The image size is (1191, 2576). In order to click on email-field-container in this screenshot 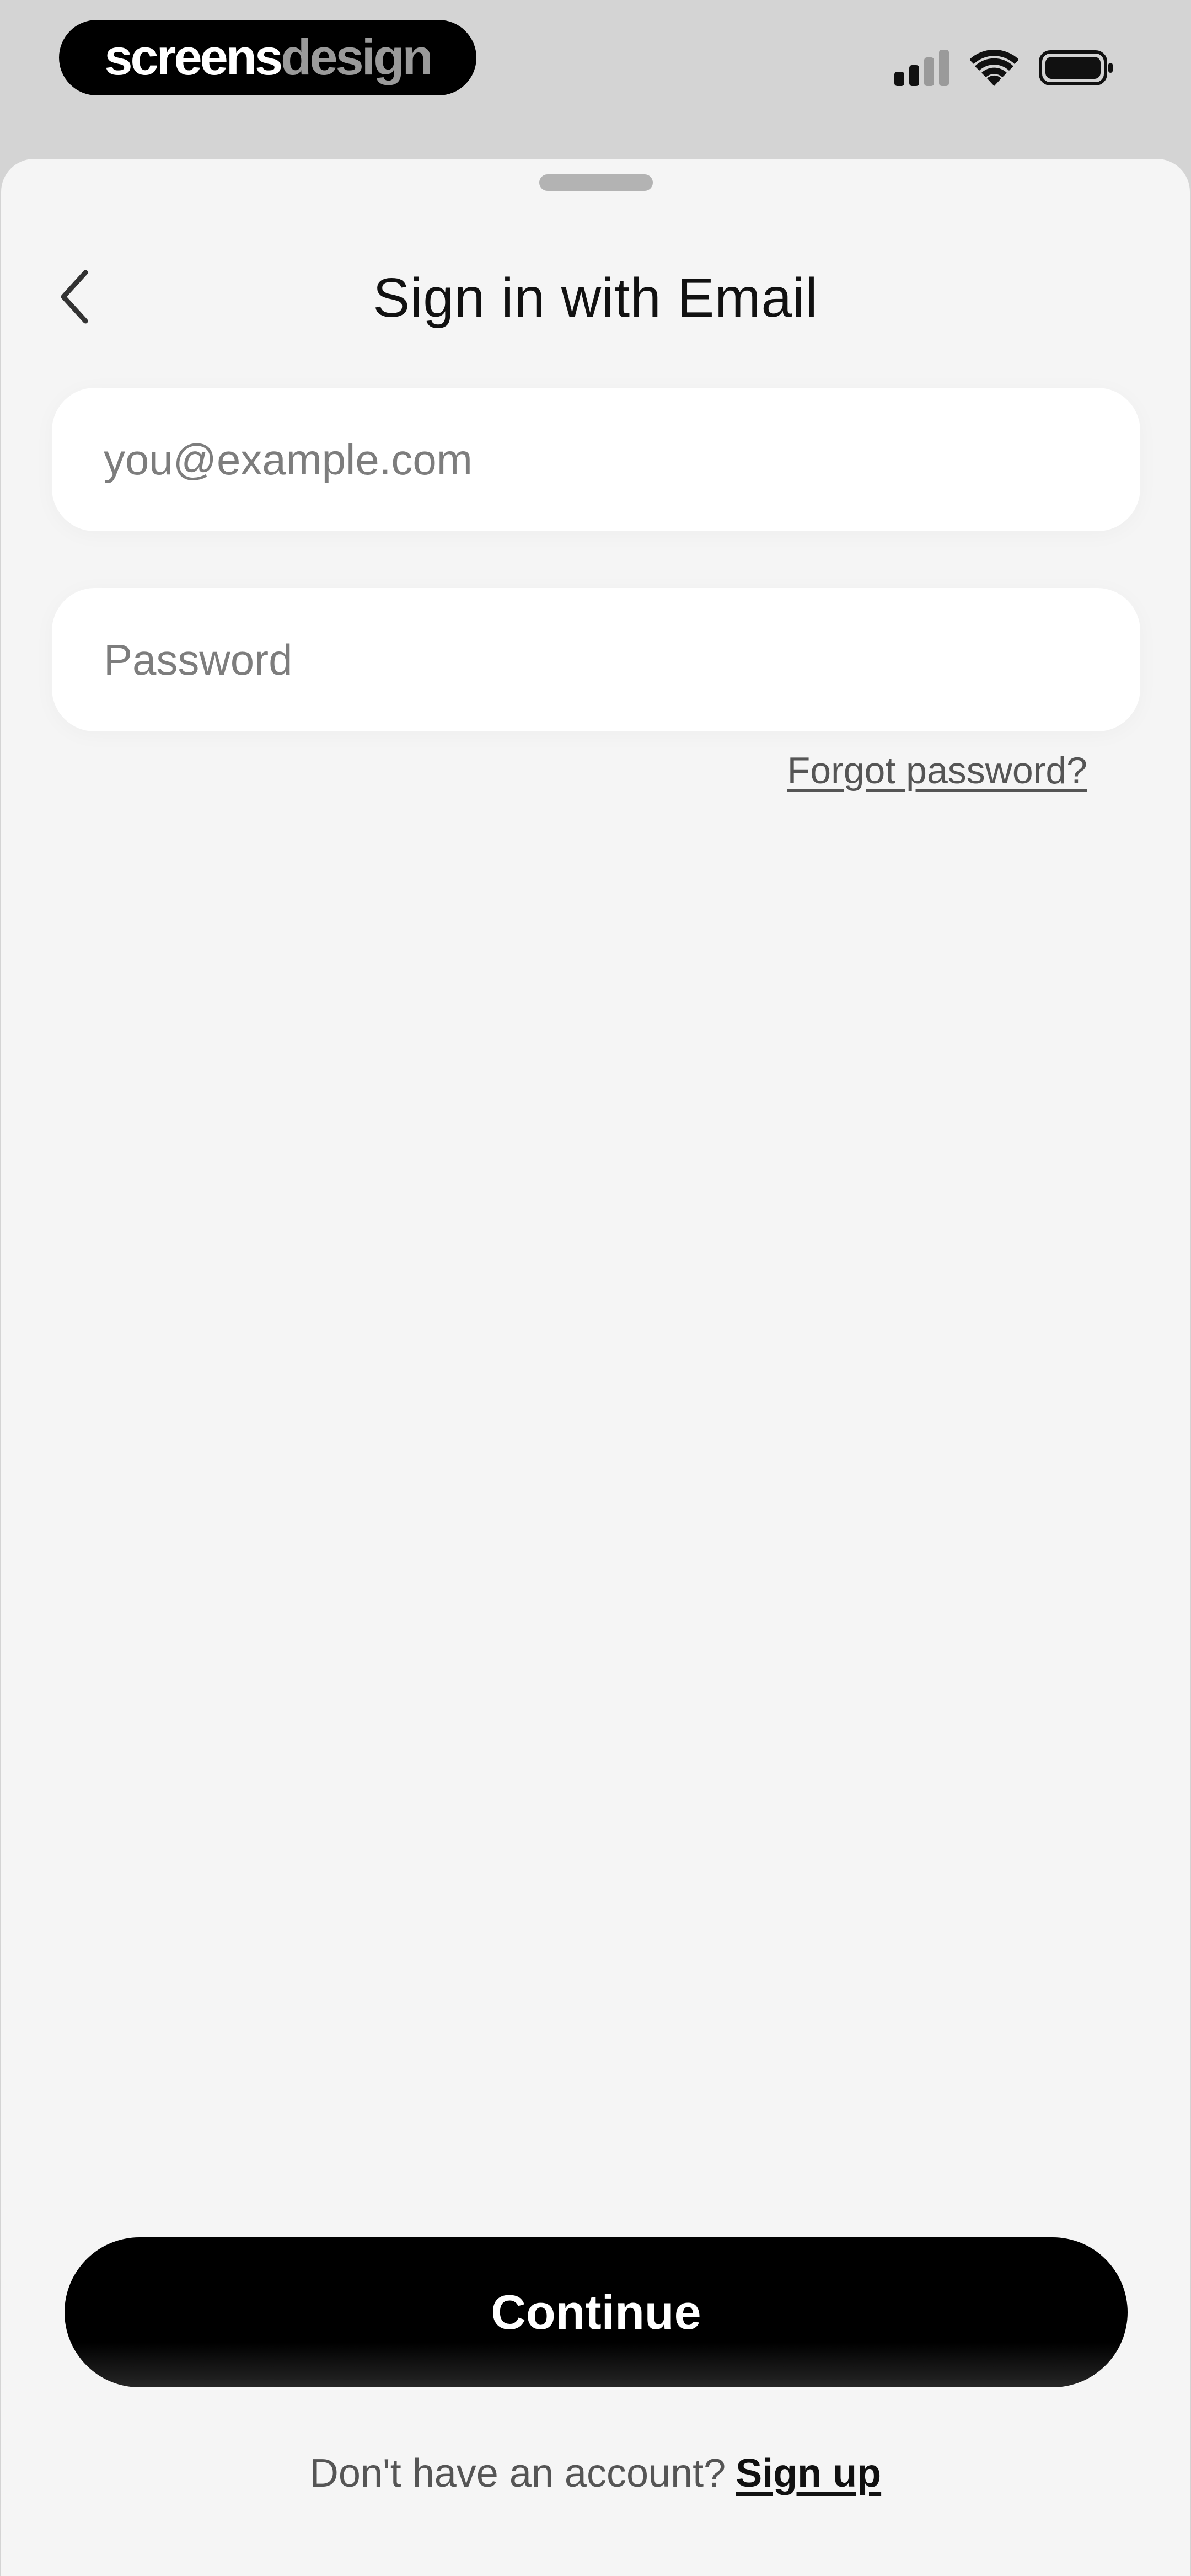, I will do `click(596, 459)`.